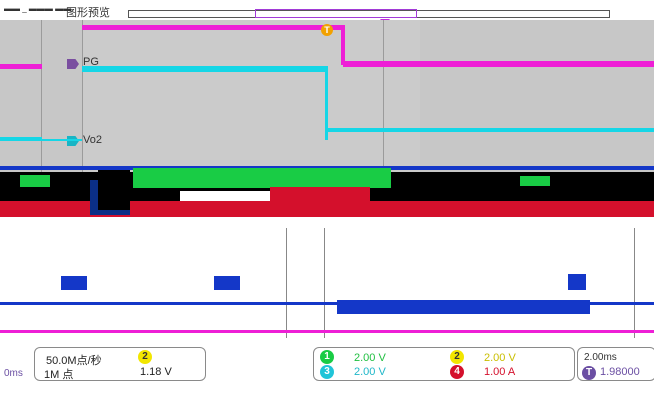  I want to click on ch3-badge: 3, so click(327, 372).